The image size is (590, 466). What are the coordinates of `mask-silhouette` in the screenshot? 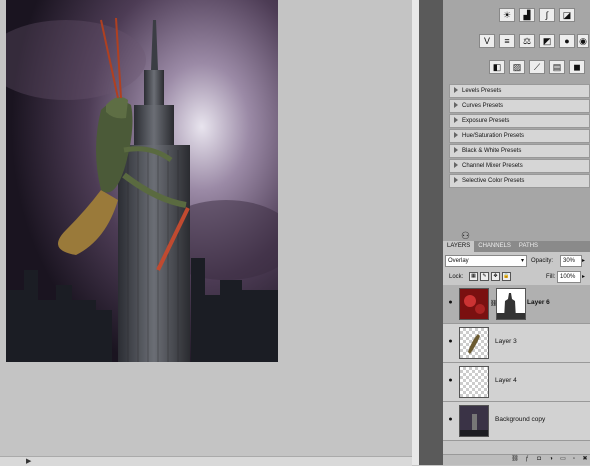 It's located at (511, 304).